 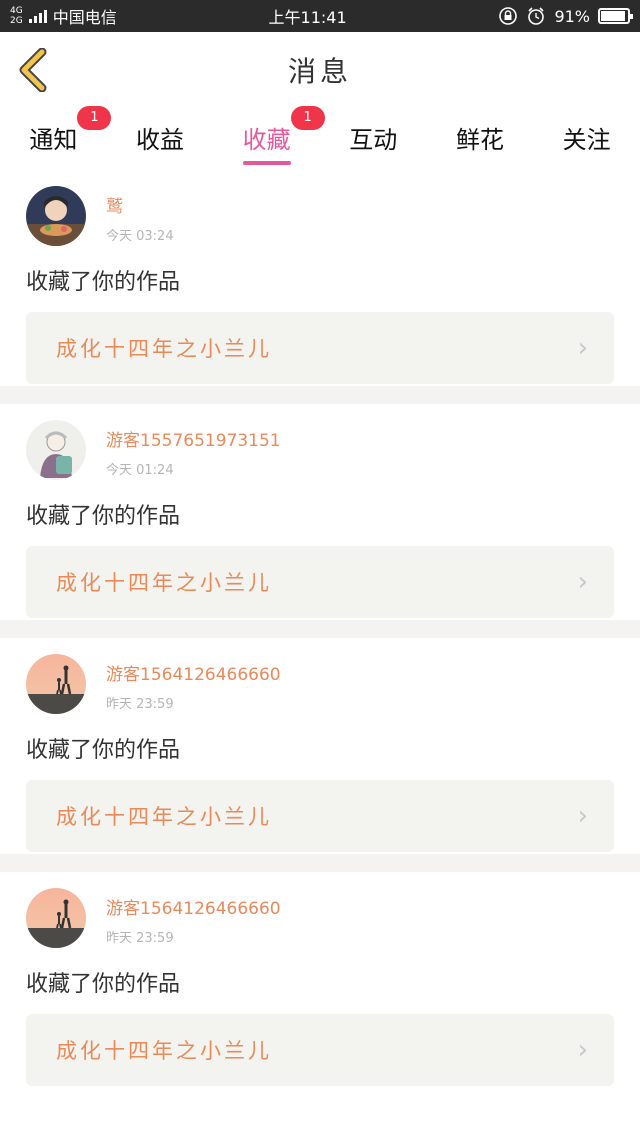 I want to click on tab-earnings: 收益, so click(x=160, y=139).